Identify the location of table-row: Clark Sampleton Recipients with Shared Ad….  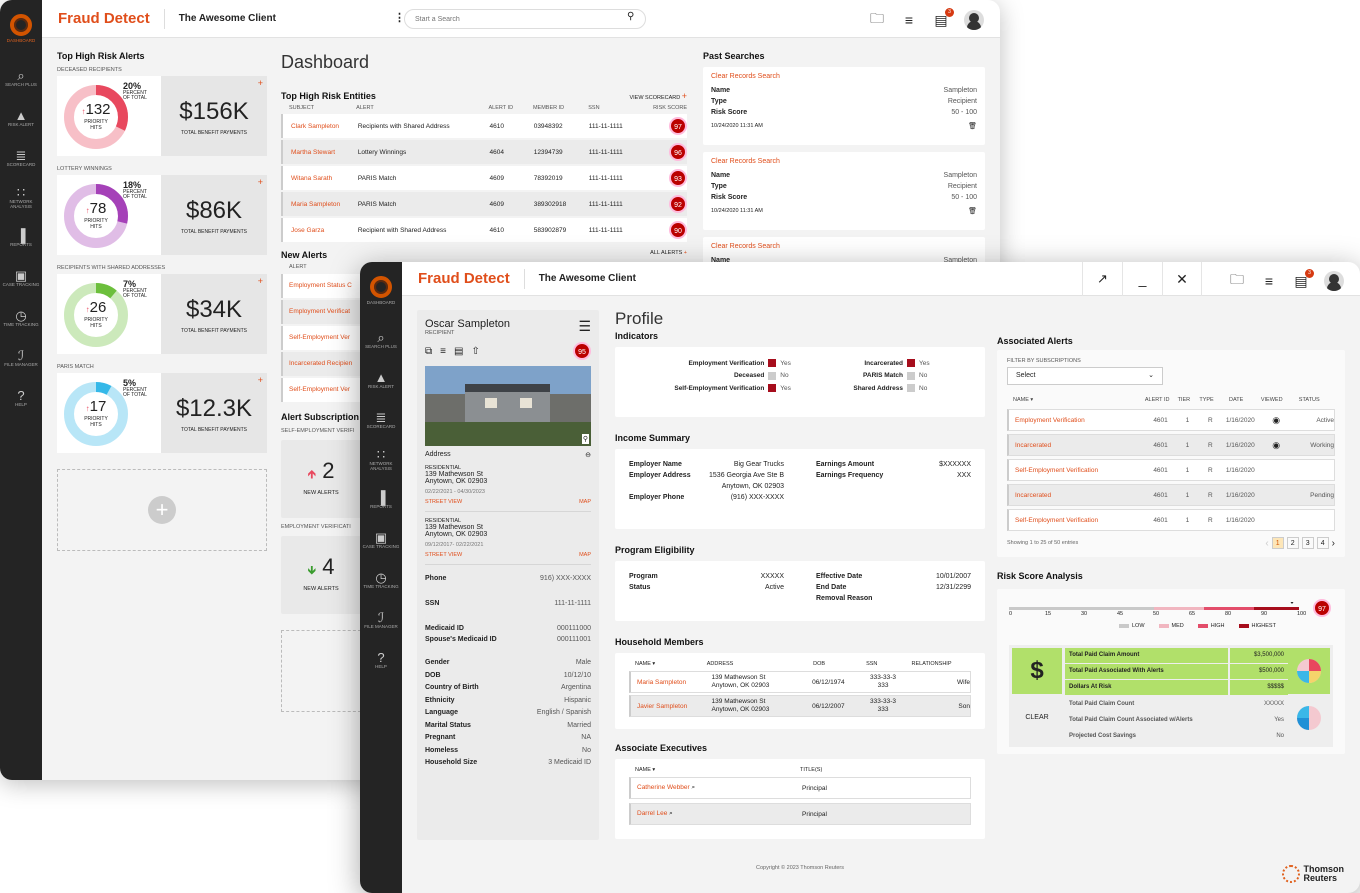
(484, 126).